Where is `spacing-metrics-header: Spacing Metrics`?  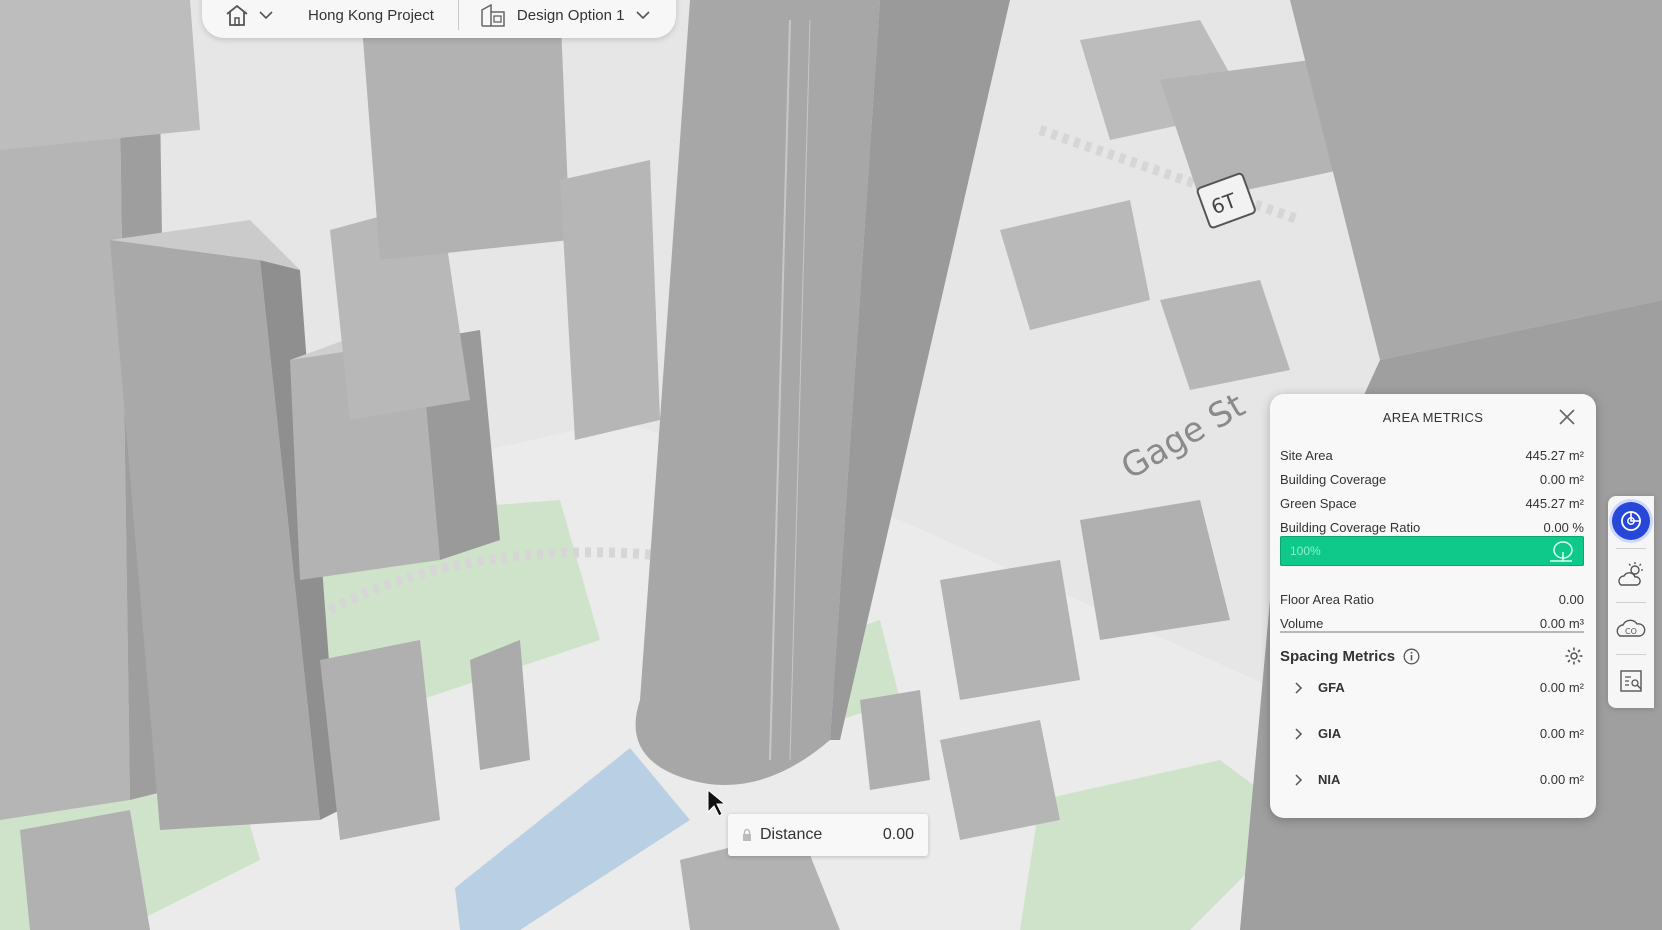
spacing-metrics-header: Spacing Metrics is located at coordinates (1432, 656).